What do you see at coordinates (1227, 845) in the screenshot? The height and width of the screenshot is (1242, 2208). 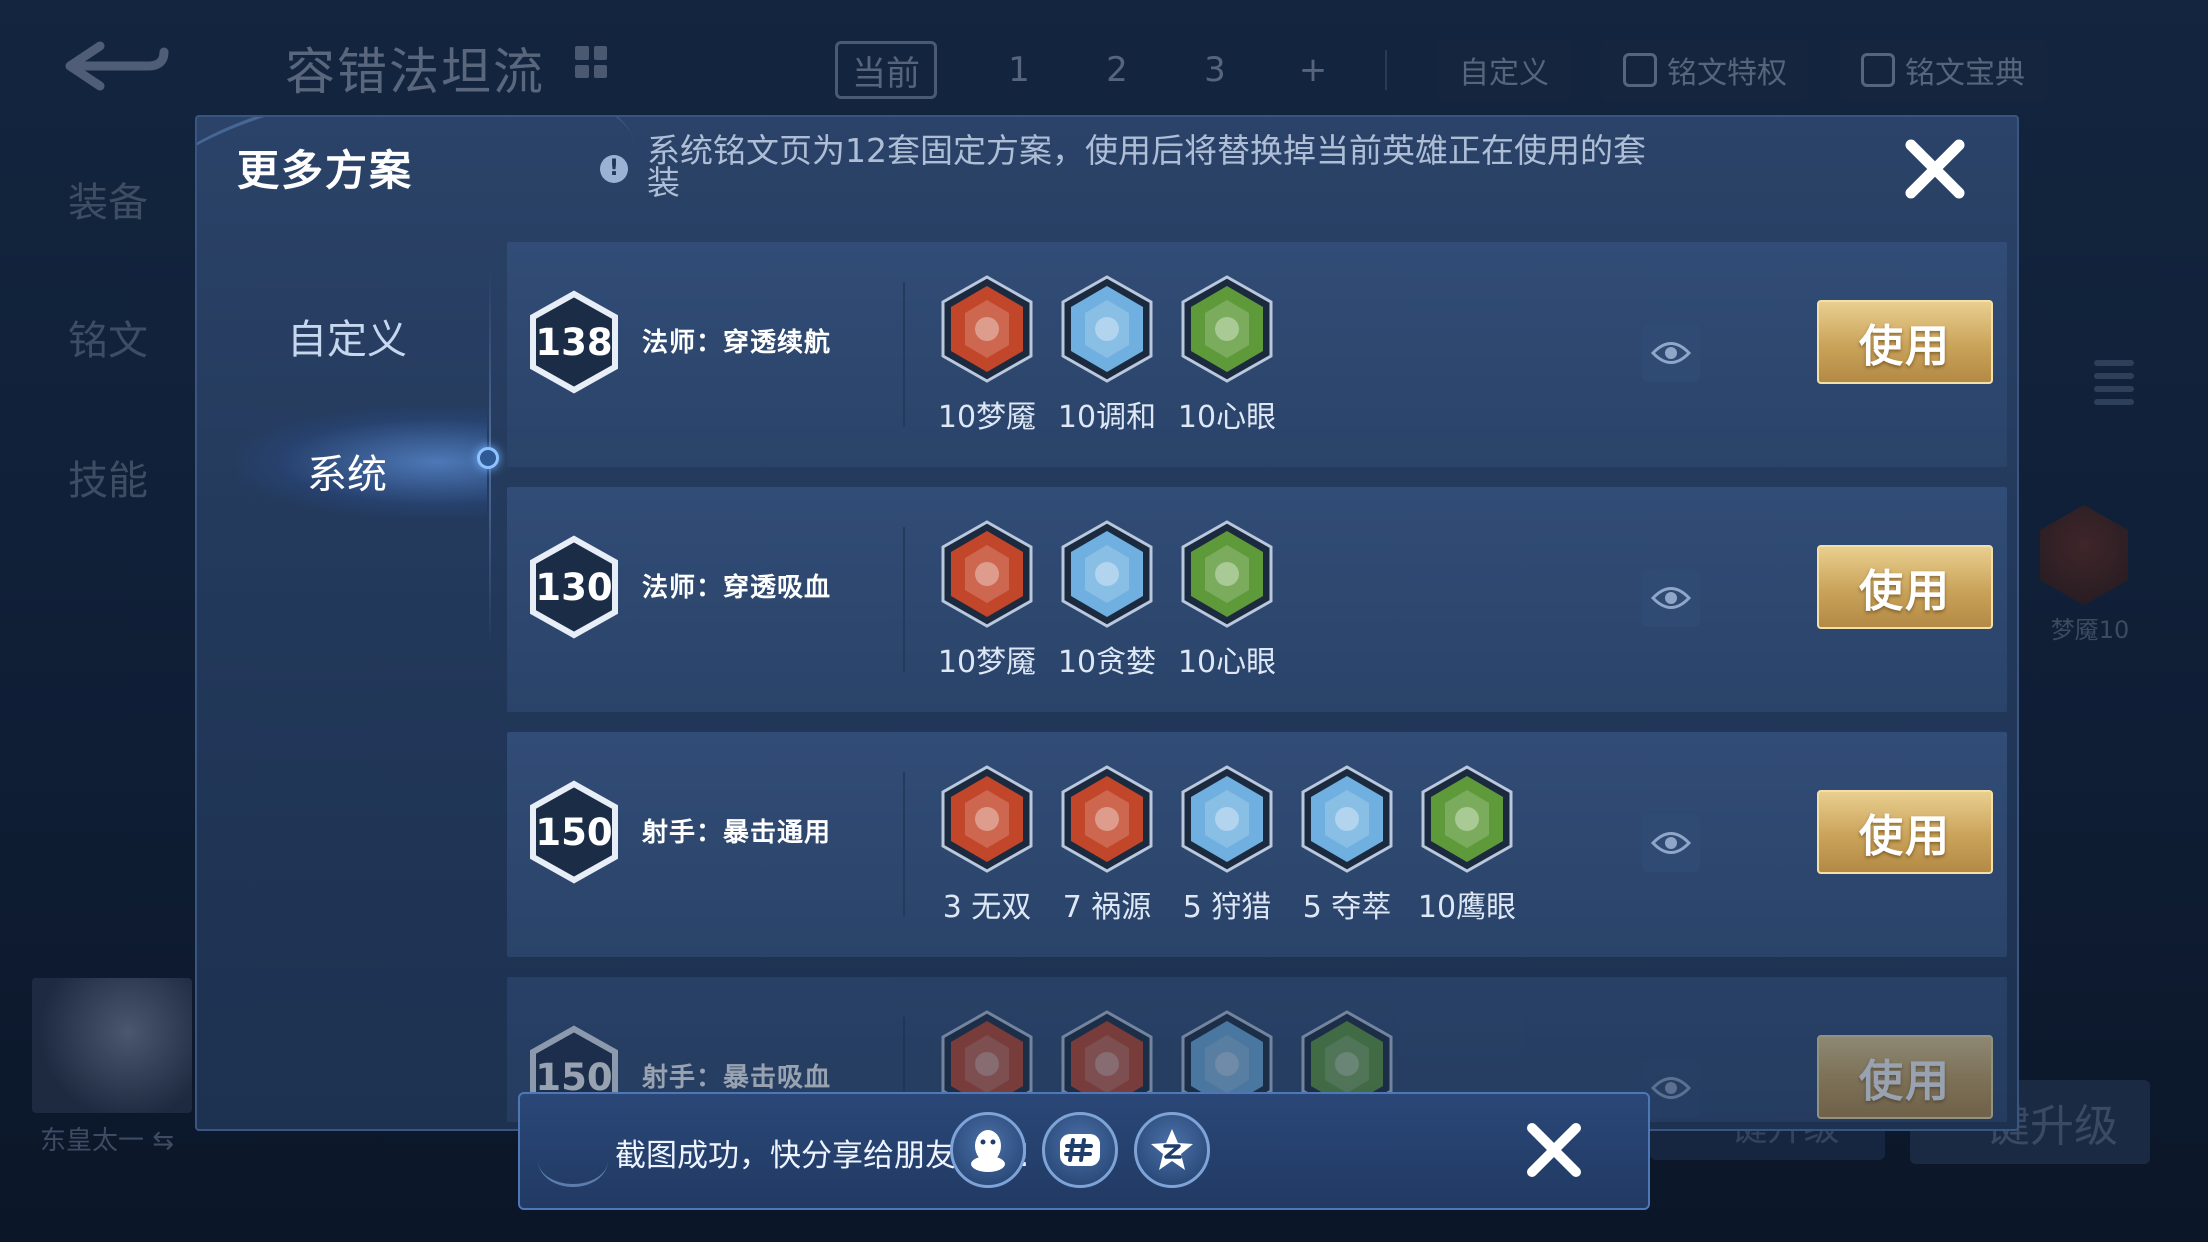 I see `rune-item: 5 狩猎` at bounding box center [1227, 845].